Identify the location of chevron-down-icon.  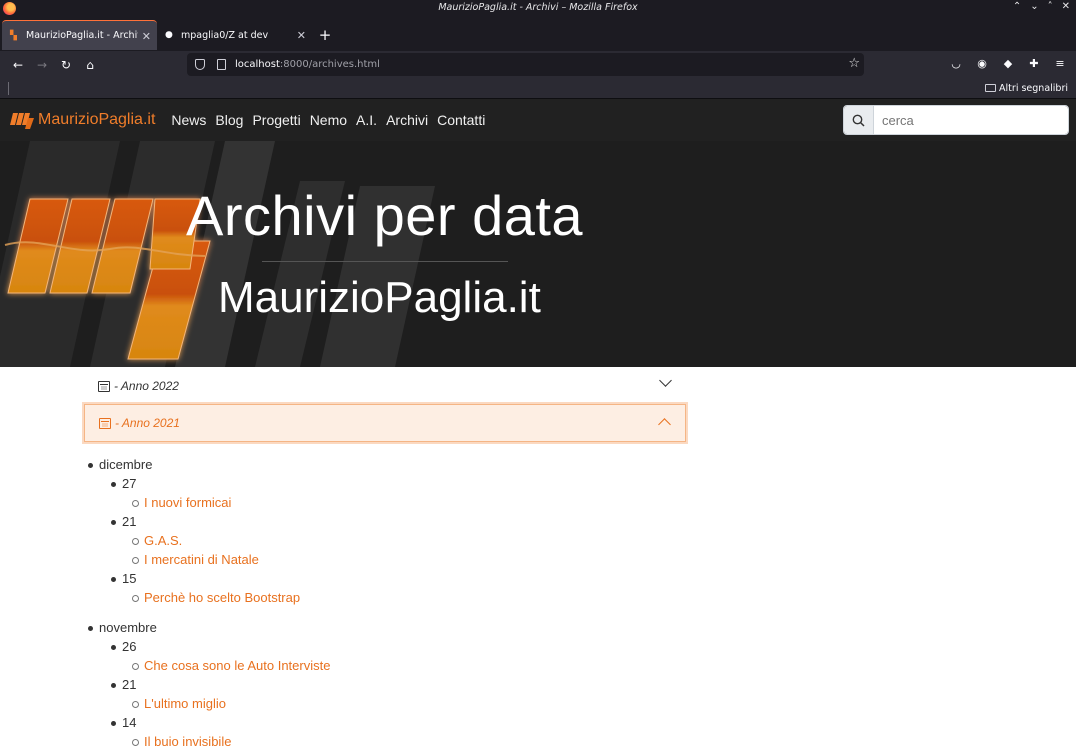
(665, 380).